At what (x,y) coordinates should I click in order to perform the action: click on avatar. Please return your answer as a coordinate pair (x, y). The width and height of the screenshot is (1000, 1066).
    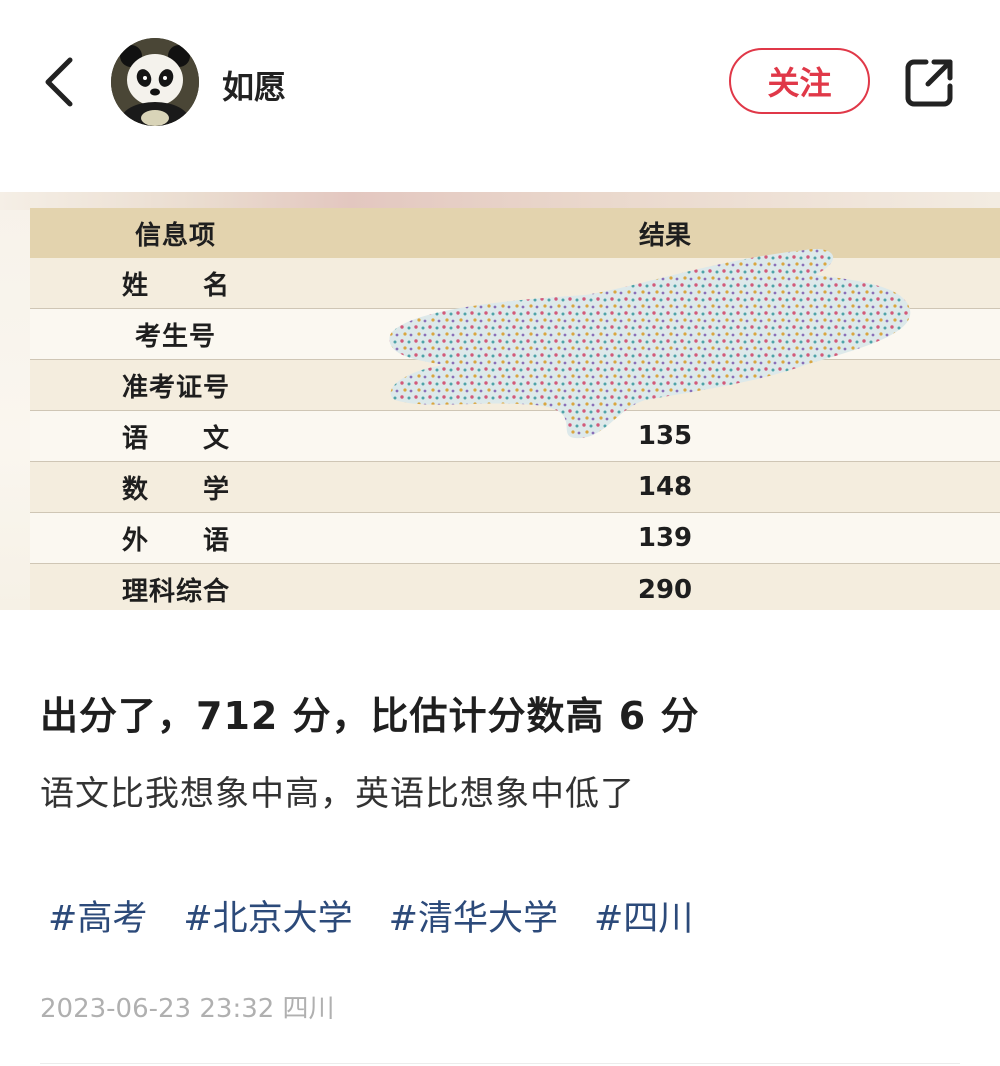
    Looking at the image, I should click on (155, 82).